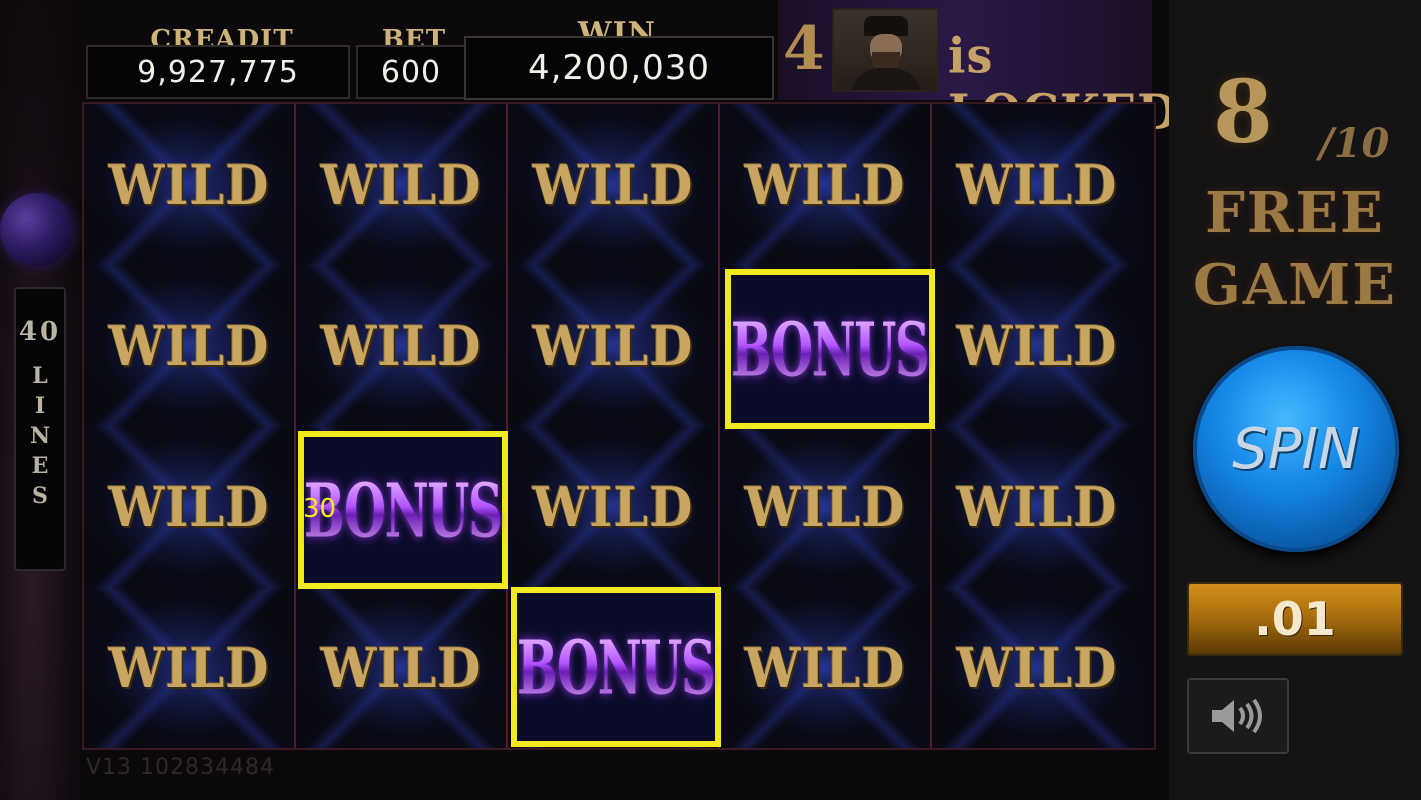  Describe the element at coordinates (988, 70) in the screenshot. I see `locked-banner: 4 is LOCKED!` at that location.